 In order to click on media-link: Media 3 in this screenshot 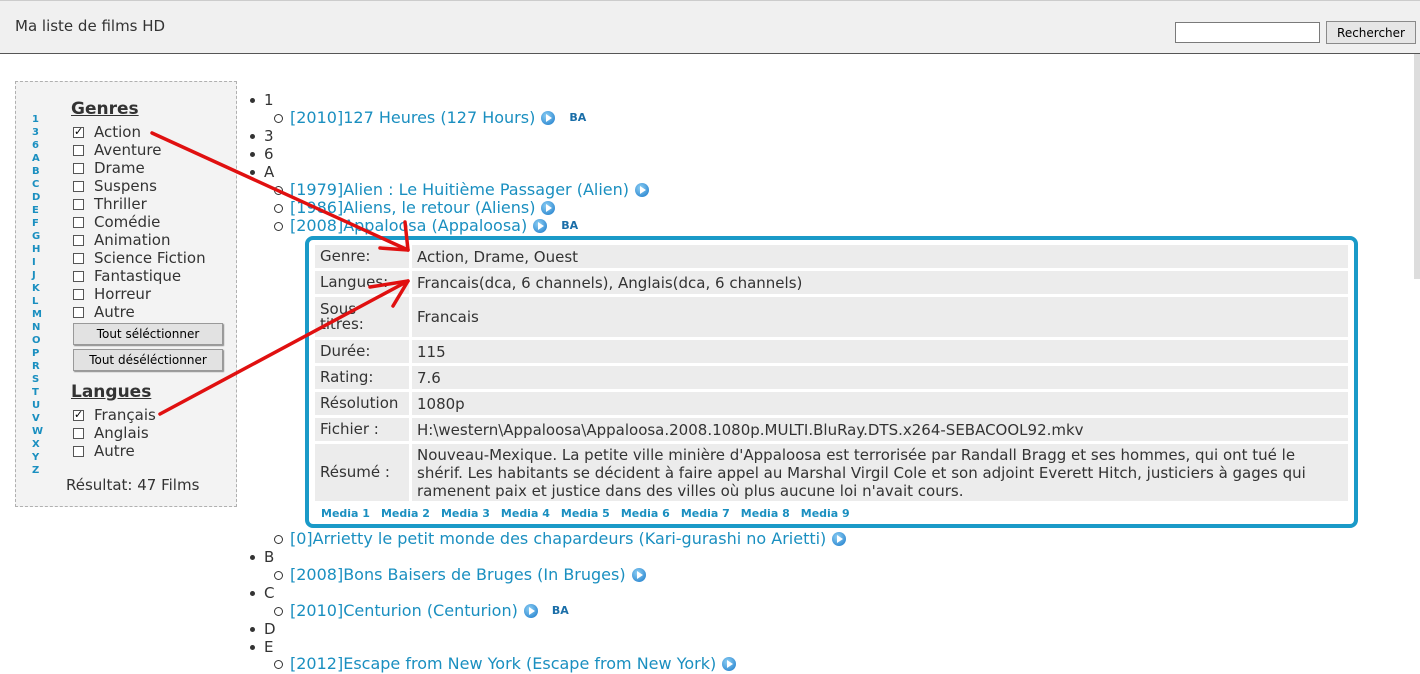, I will do `click(465, 513)`.